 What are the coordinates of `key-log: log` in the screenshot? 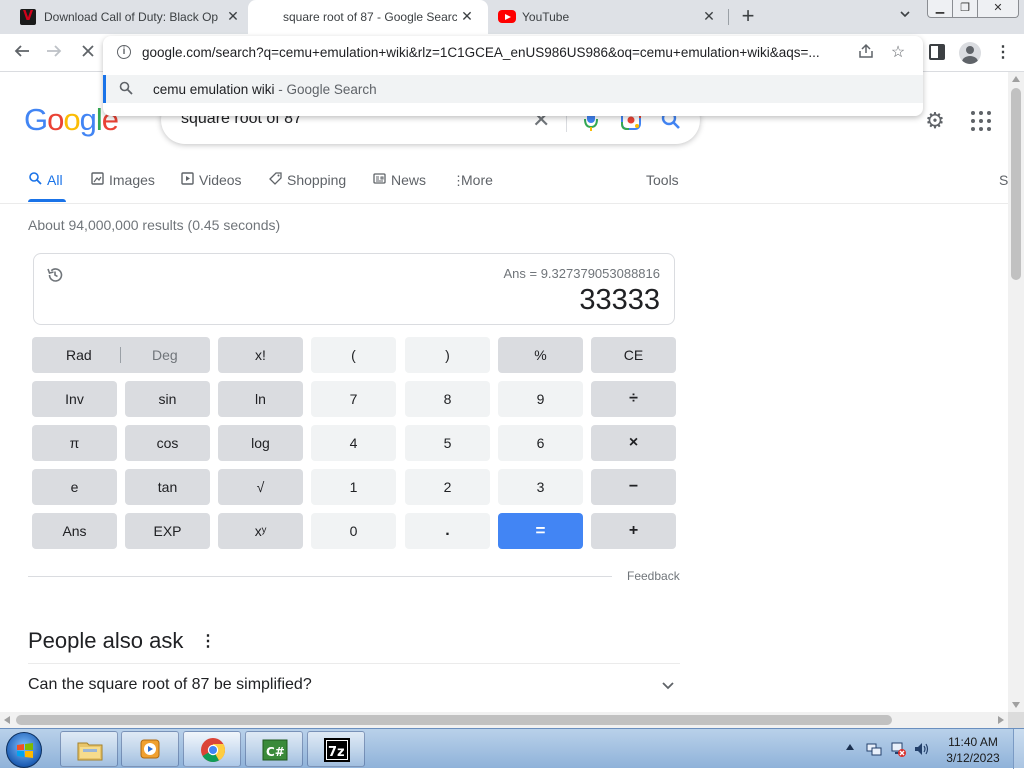 It's located at (260, 443).